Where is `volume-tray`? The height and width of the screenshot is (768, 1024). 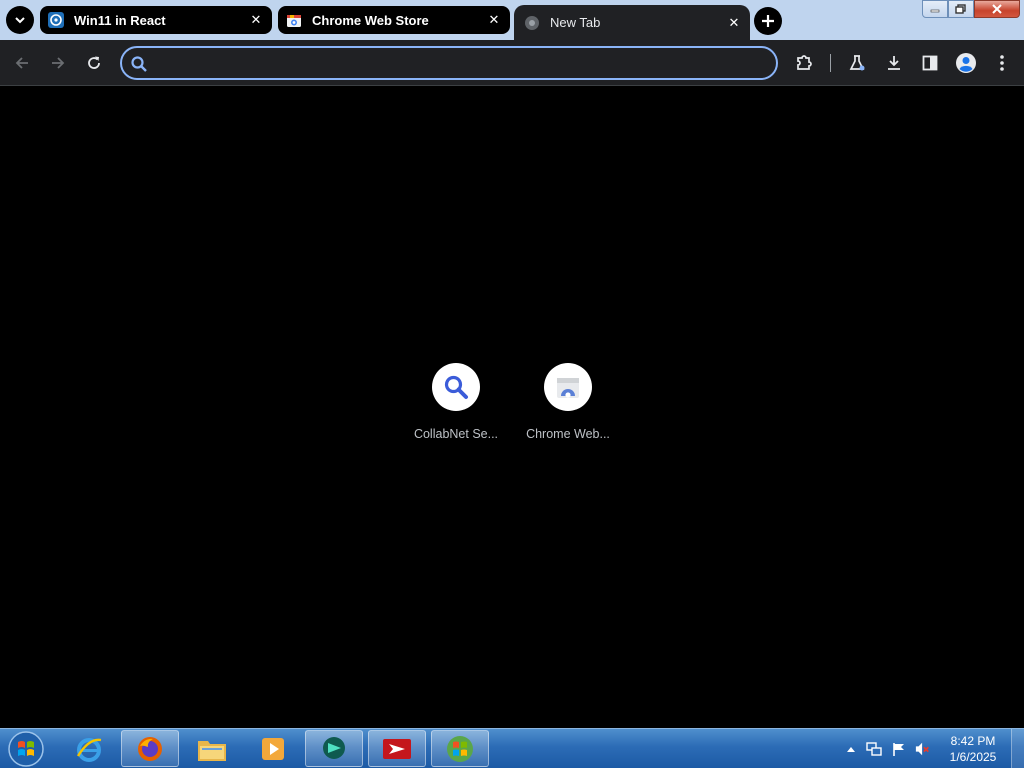 volume-tray is located at coordinates (923, 749).